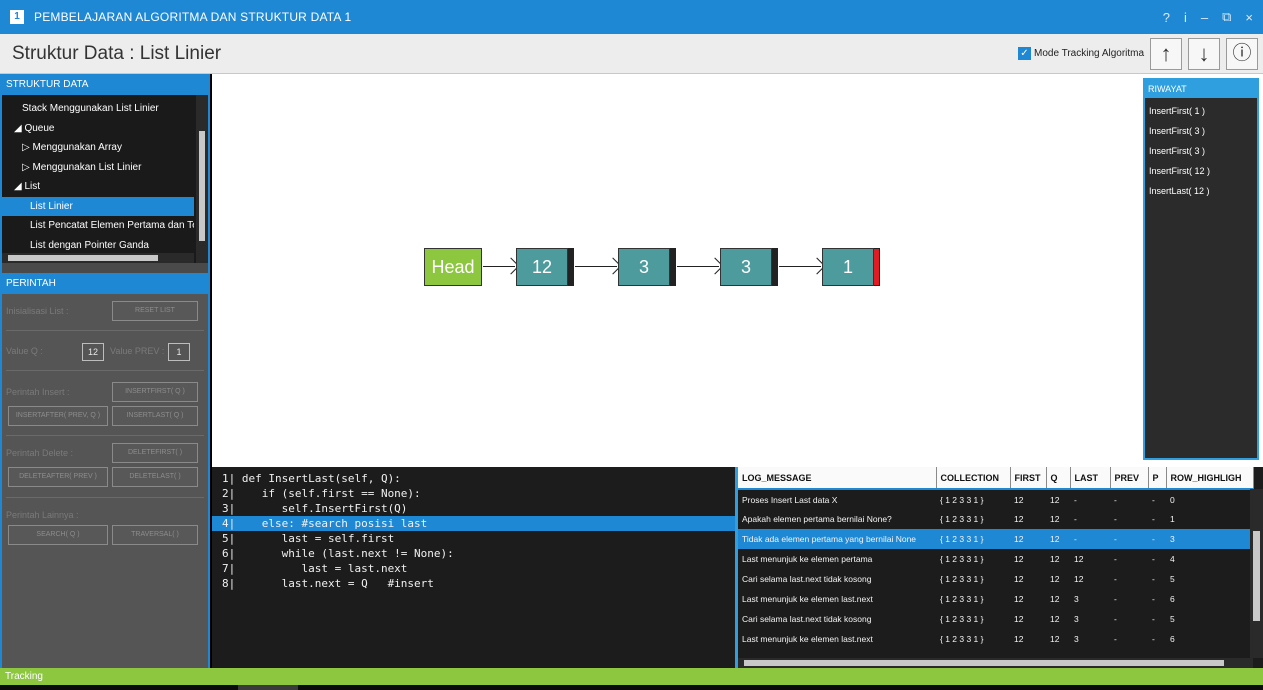  What do you see at coordinates (105, 497) in the screenshot?
I see `divider` at bounding box center [105, 497].